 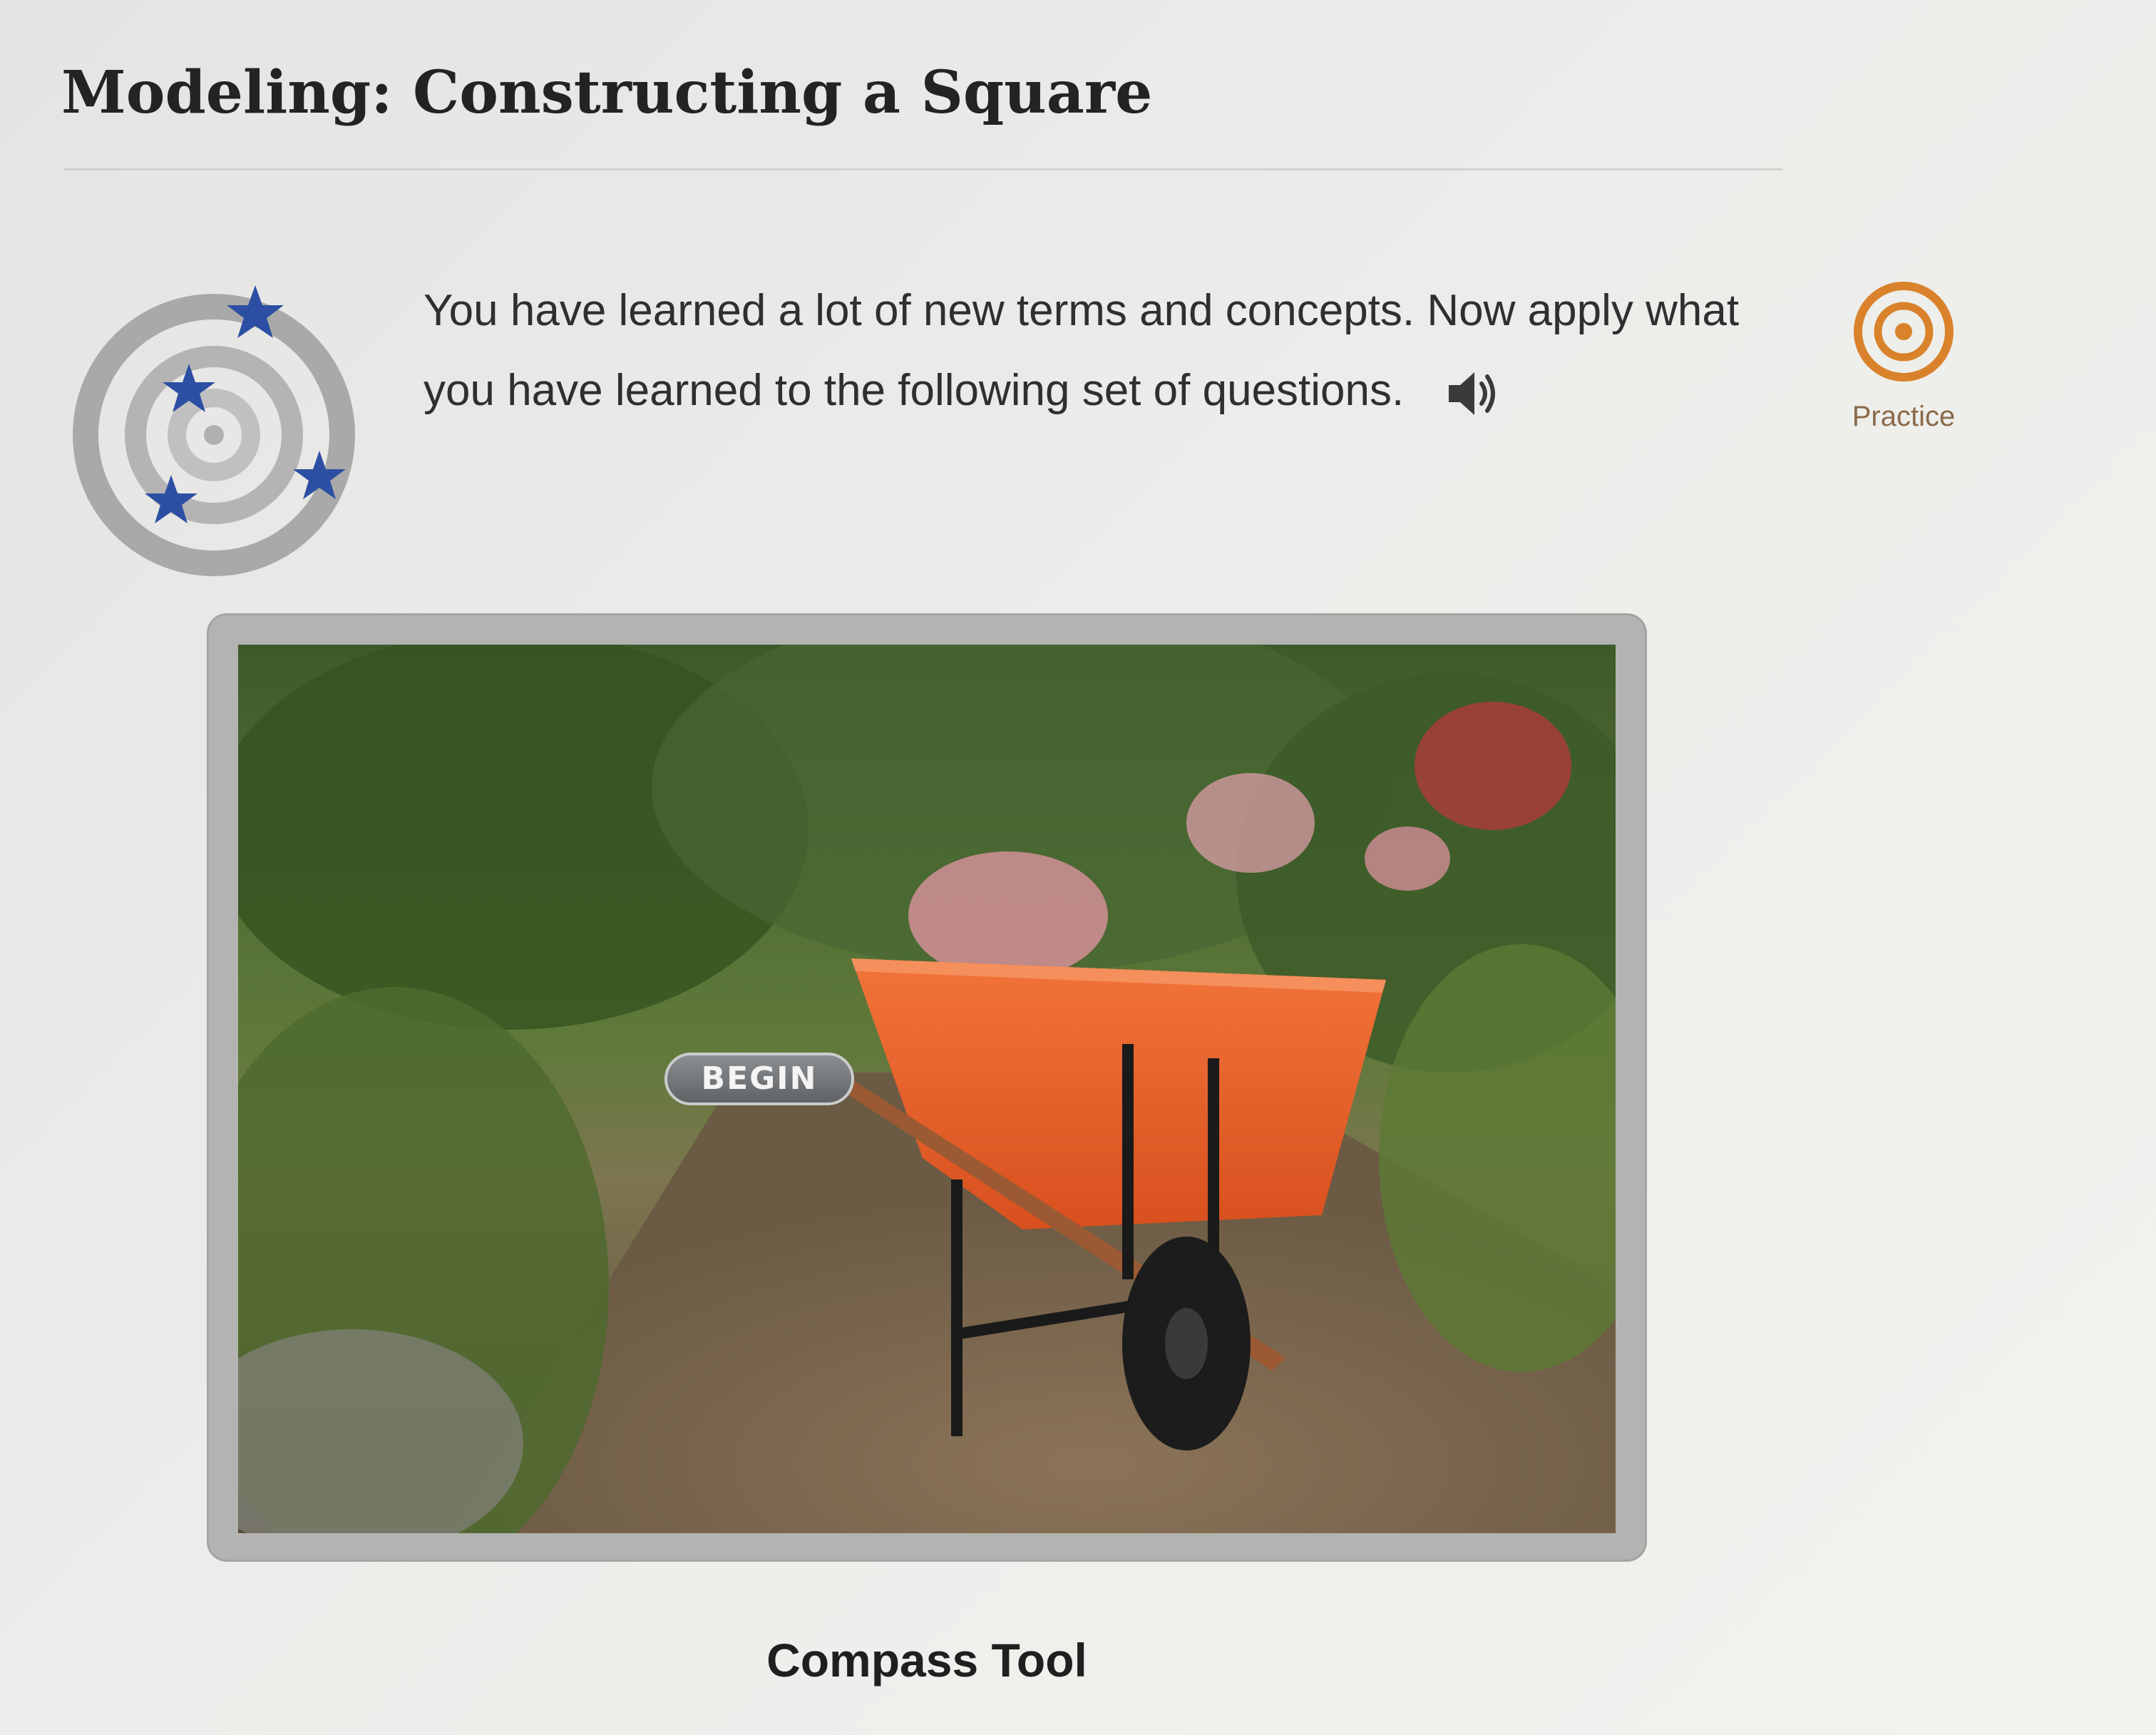 What do you see at coordinates (1904, 416) in the screenshot?
I see `practice-label: Practice` at bounding box center [1904, 416].